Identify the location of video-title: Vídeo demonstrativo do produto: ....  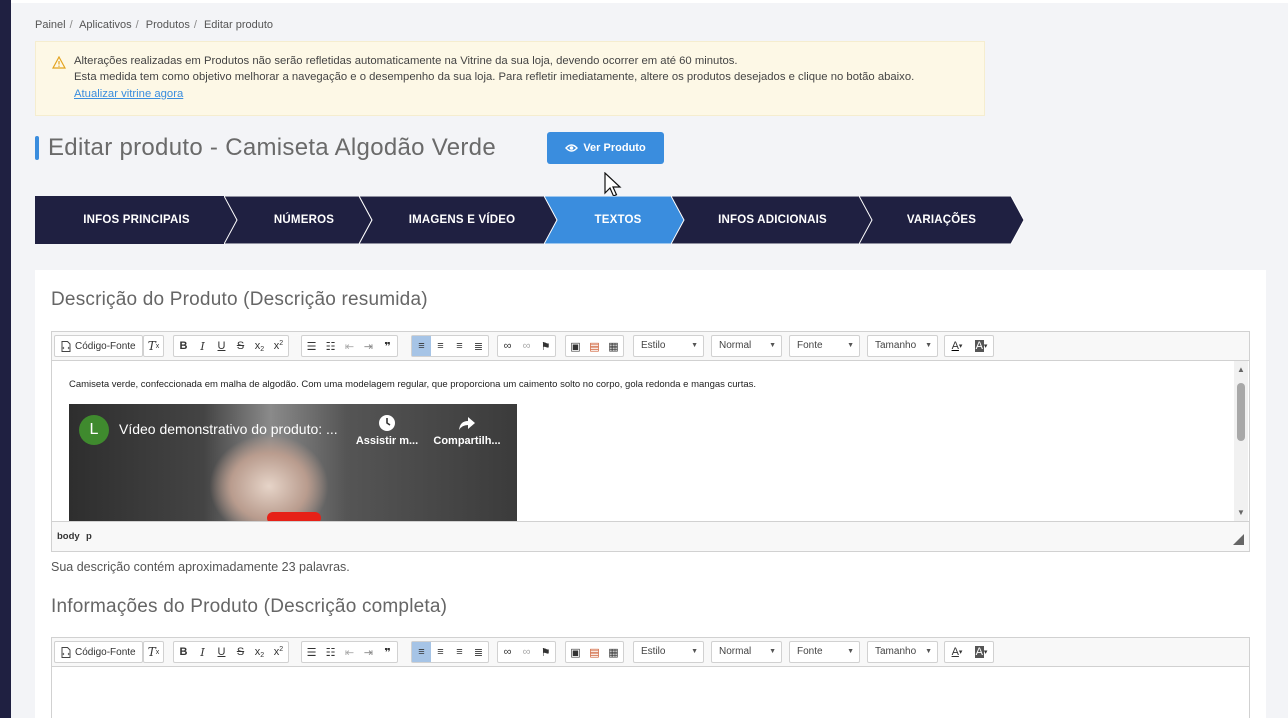
(228, 429).